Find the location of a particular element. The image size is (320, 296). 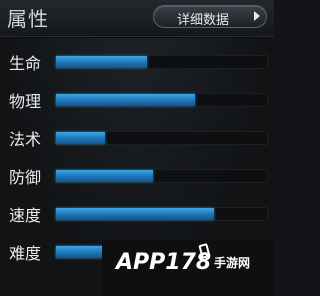

stat-label: 防御 is located at coordinates (25, 177).